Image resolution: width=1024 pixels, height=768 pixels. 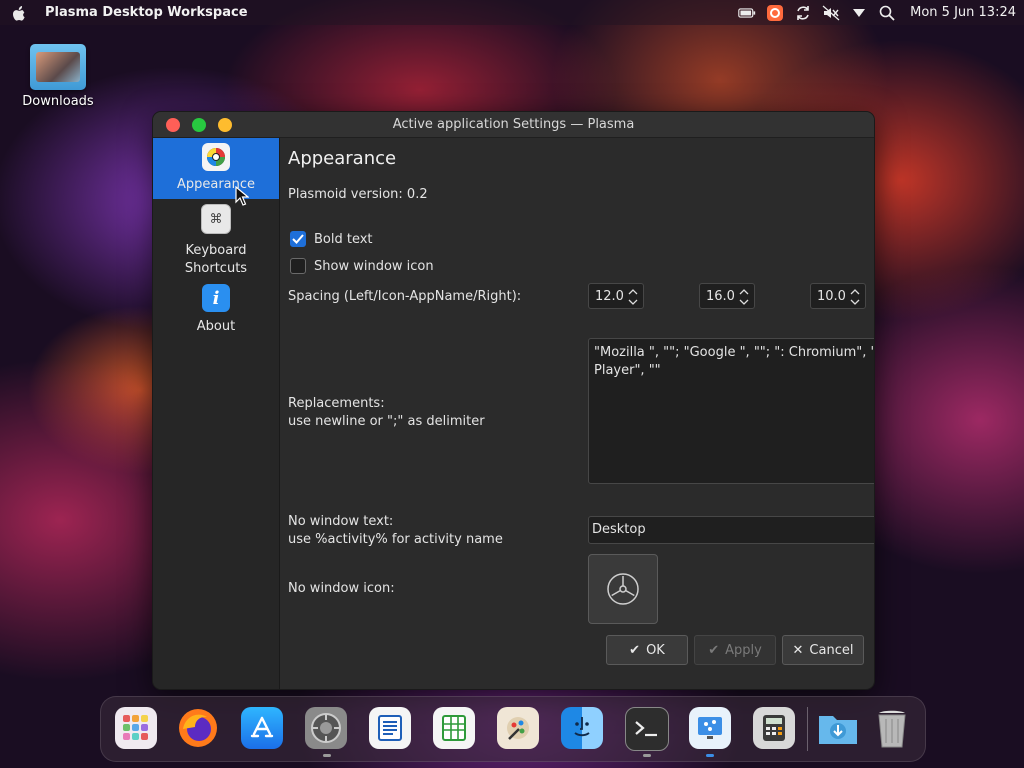 What do you see at coordinates (710, 728) in the screenshot?
I see `sourcetree-icon` at bounding box center [710, 728].